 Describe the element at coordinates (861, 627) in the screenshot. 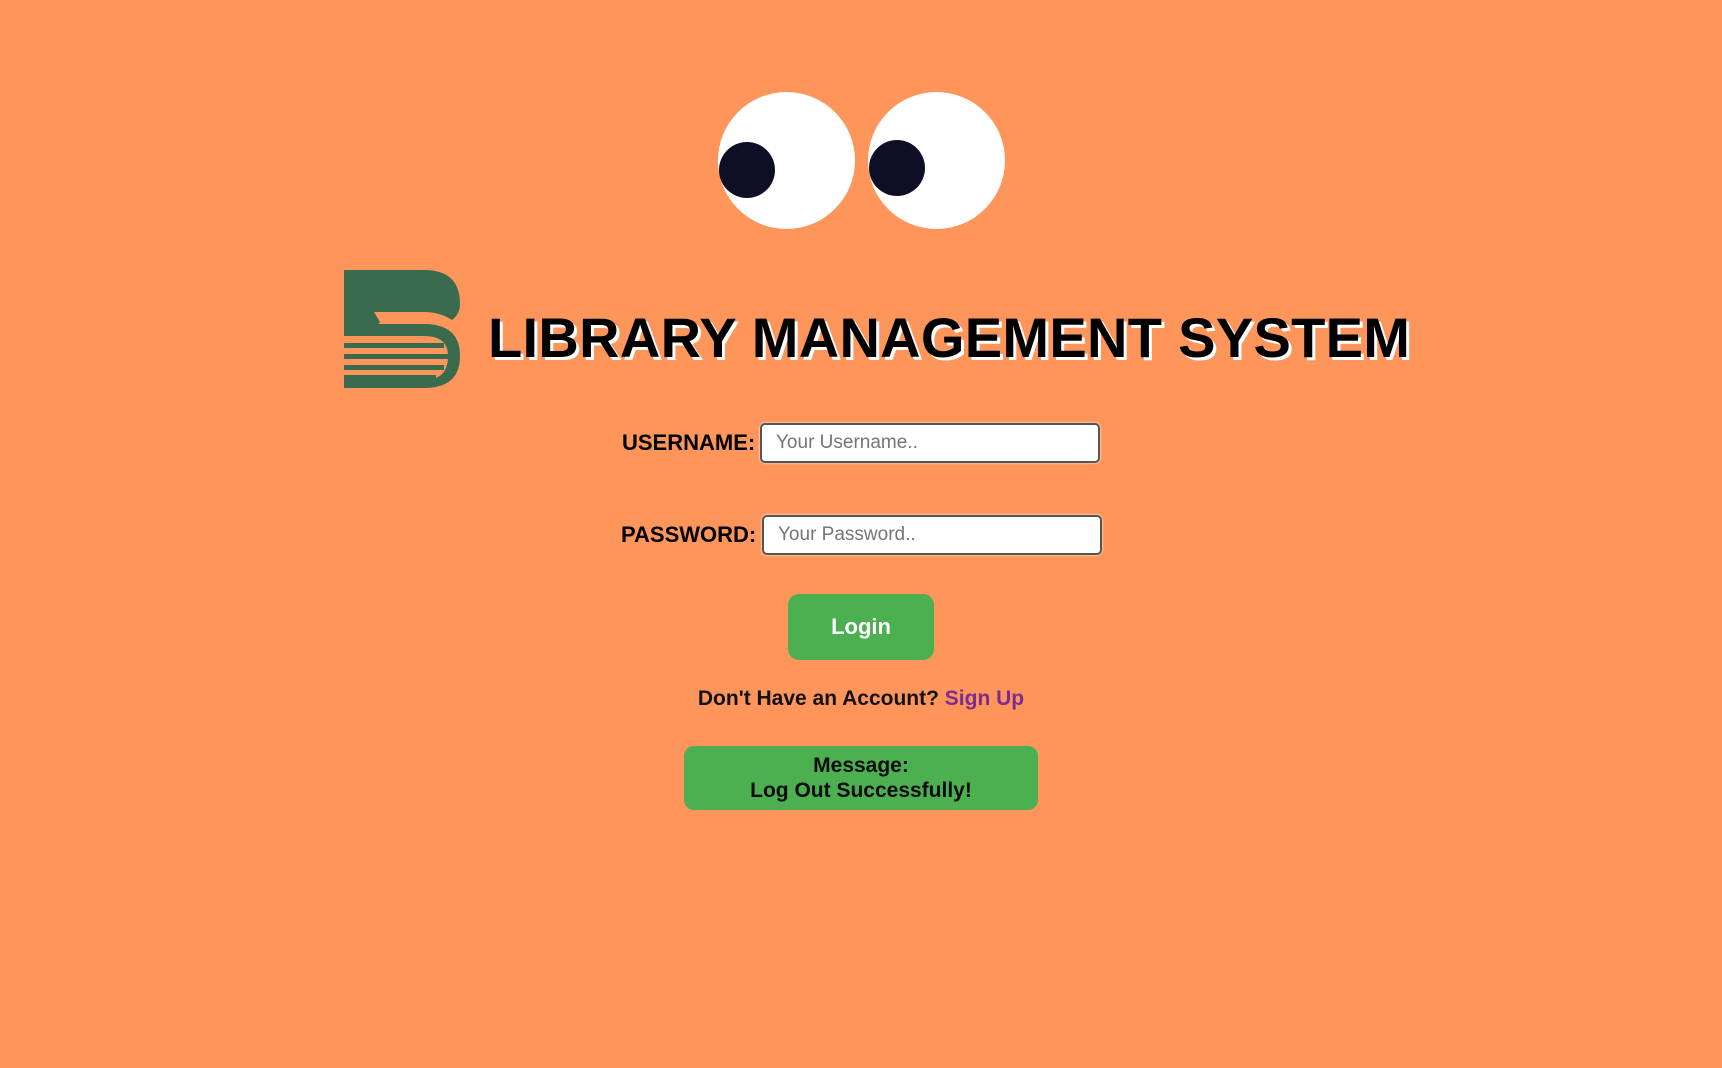

I see `login-button: Login` at that location.